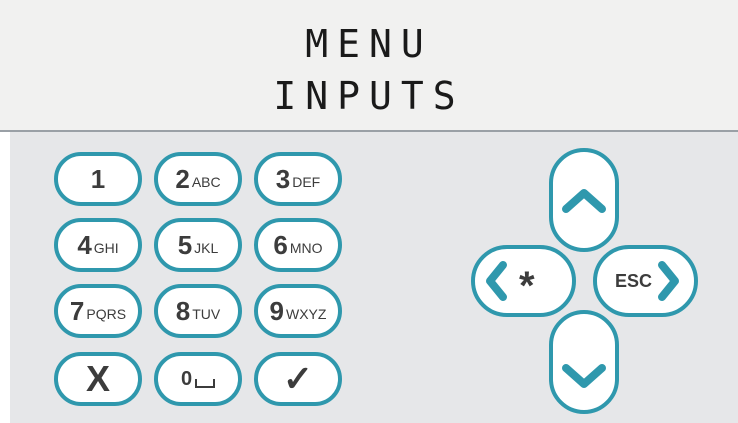  Describe the element at coordinates (186, 378) in the screenshot. I see `key-0-number: 0` at that location.